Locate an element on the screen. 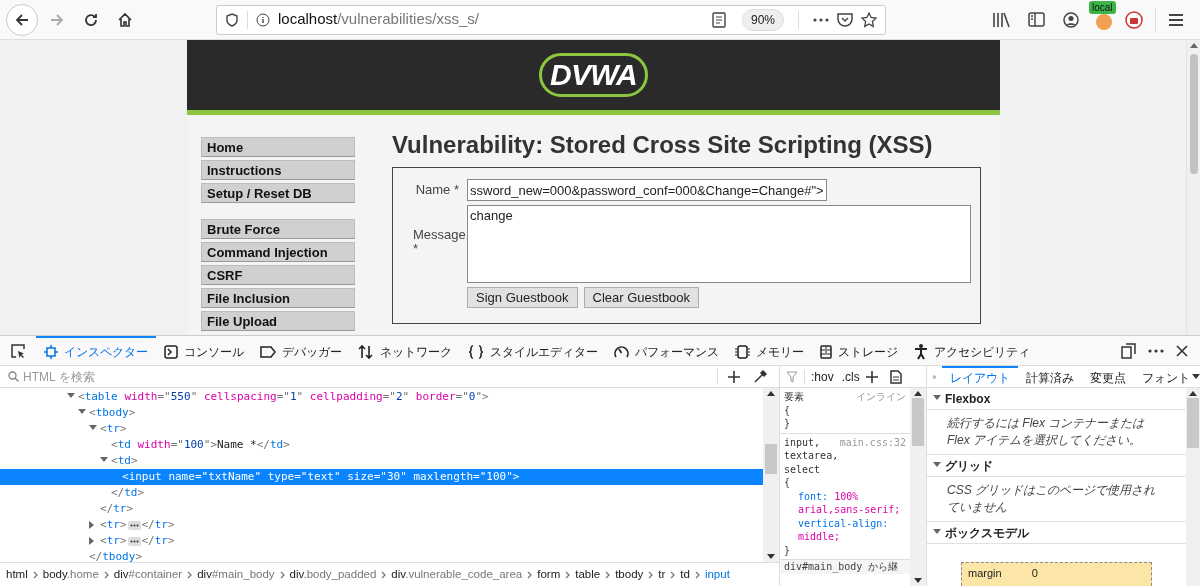  library-icon is located at coordinates (1001, 19).